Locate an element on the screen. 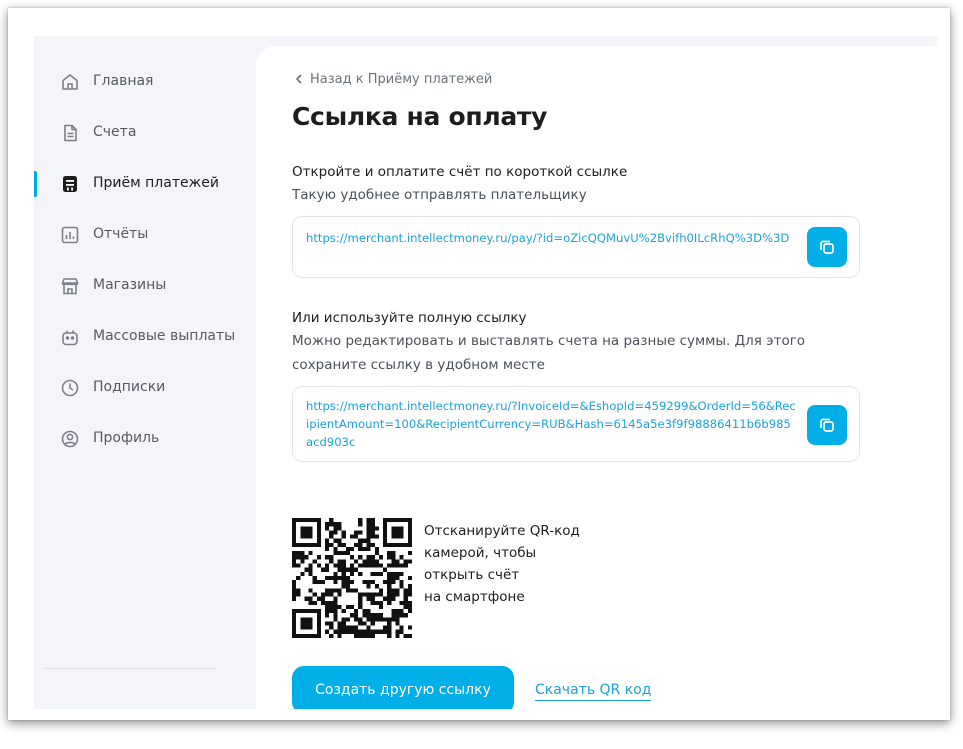 The width and height of the screenshot is (963, 749). store-icon is located at coordinates (70, 286).